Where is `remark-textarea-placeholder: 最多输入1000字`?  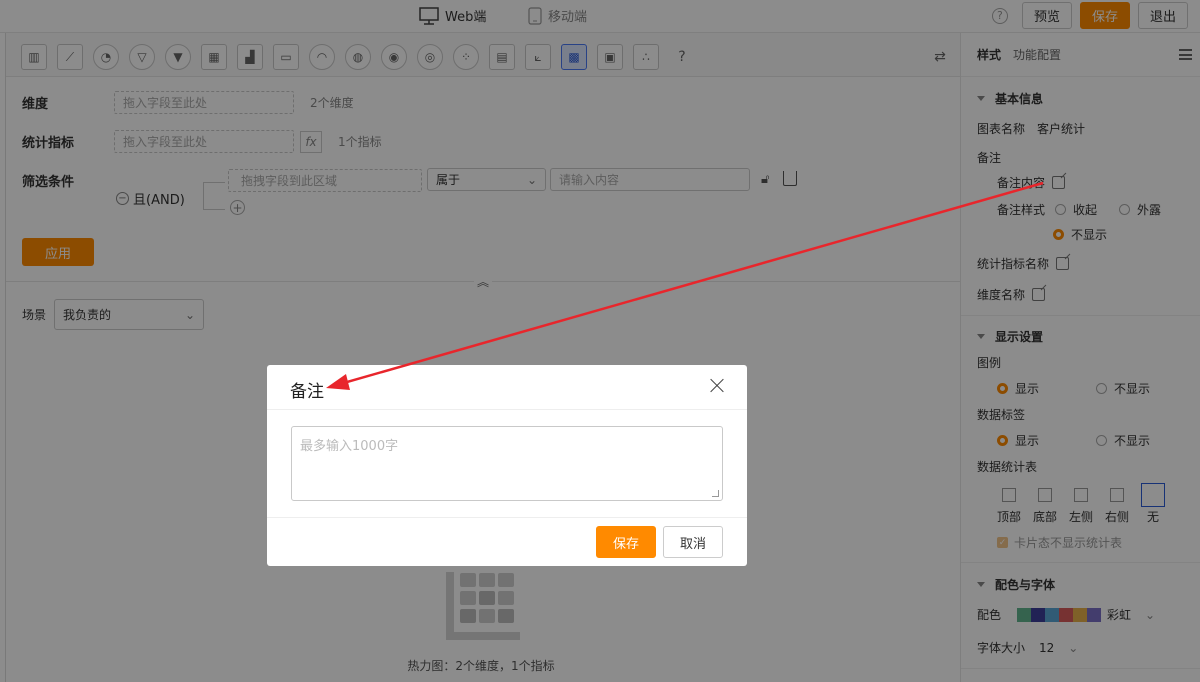 remark-textarea-placeholder: 最多输入1000字 is located at coordinates (349, 446).